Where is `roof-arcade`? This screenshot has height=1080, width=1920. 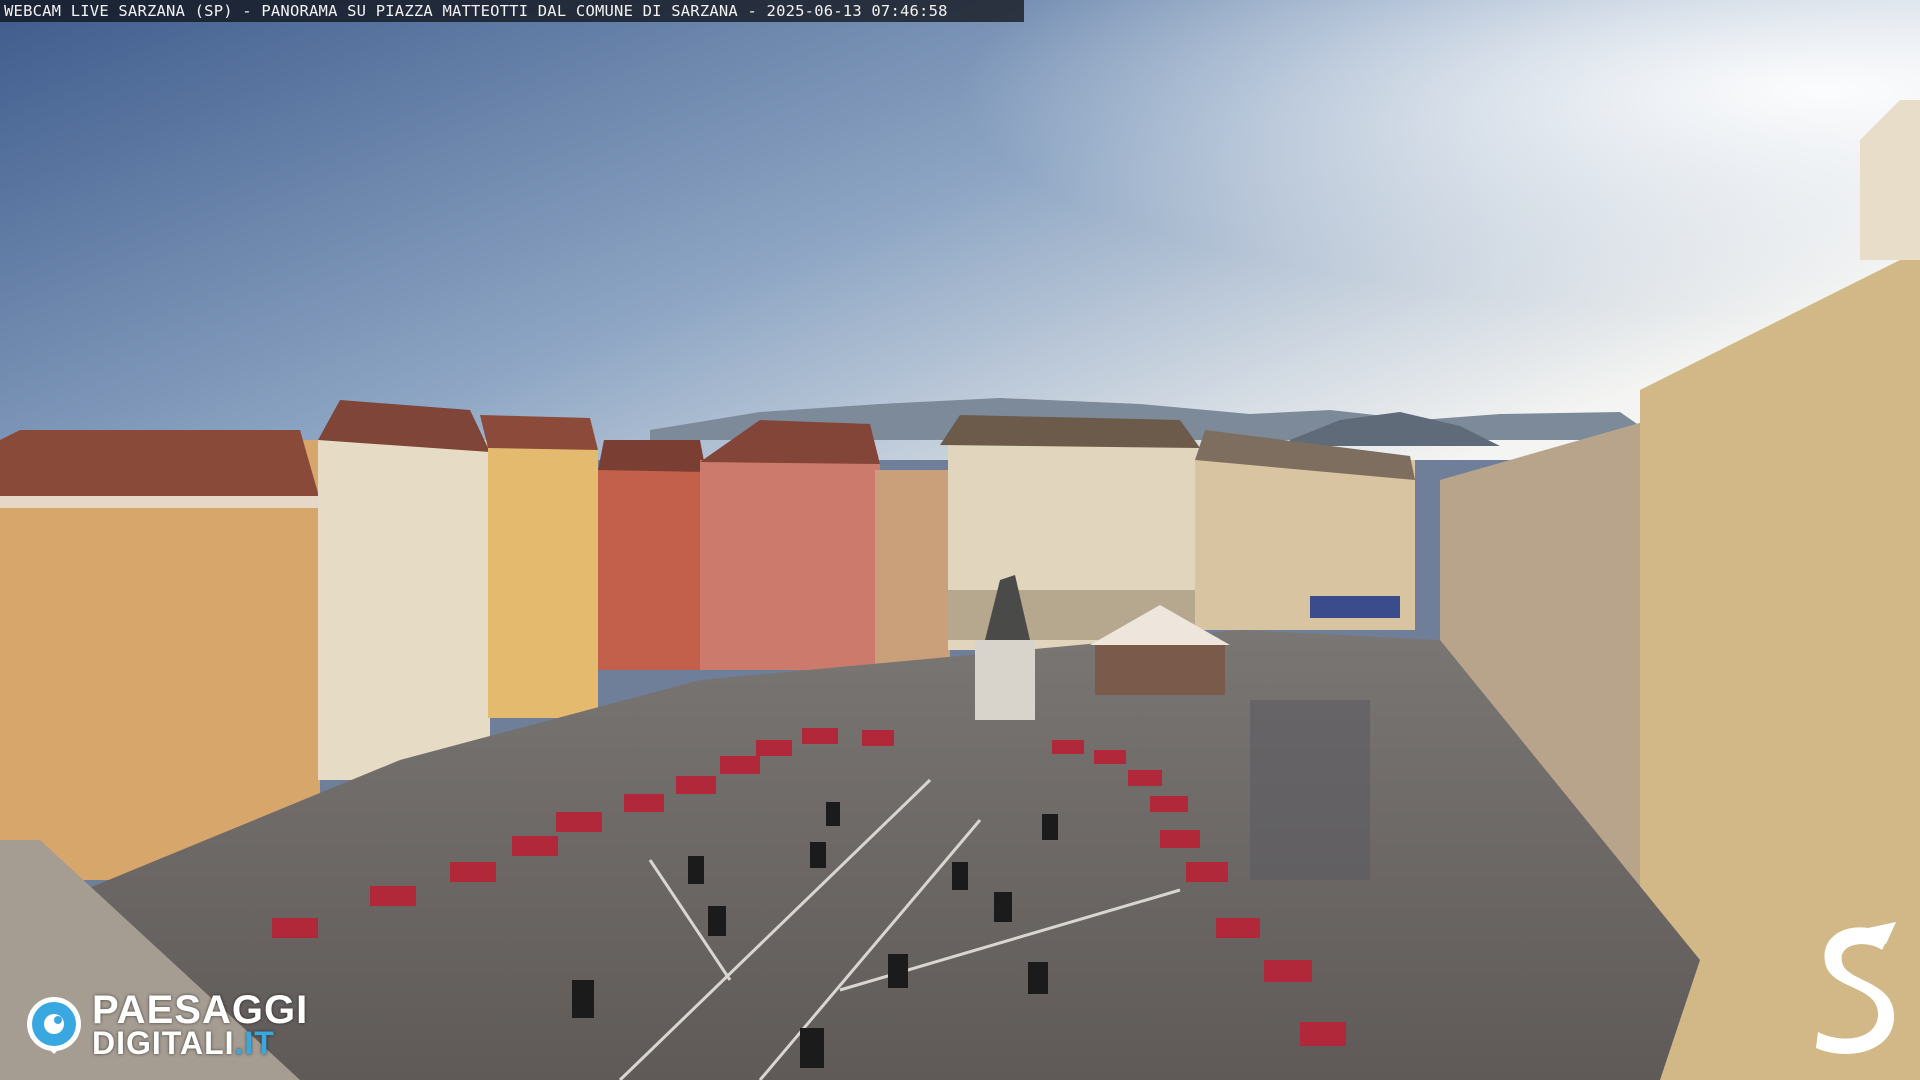
roof-arcade is located at coordinates (1070, 431).